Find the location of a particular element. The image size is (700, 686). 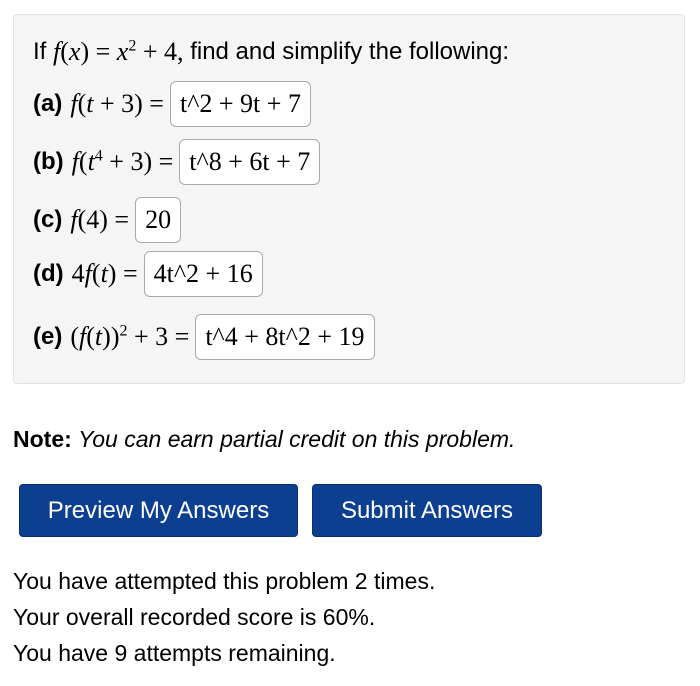

part-d-answer-field: 4t^2 + 16 is located at coordinates (203, 274).